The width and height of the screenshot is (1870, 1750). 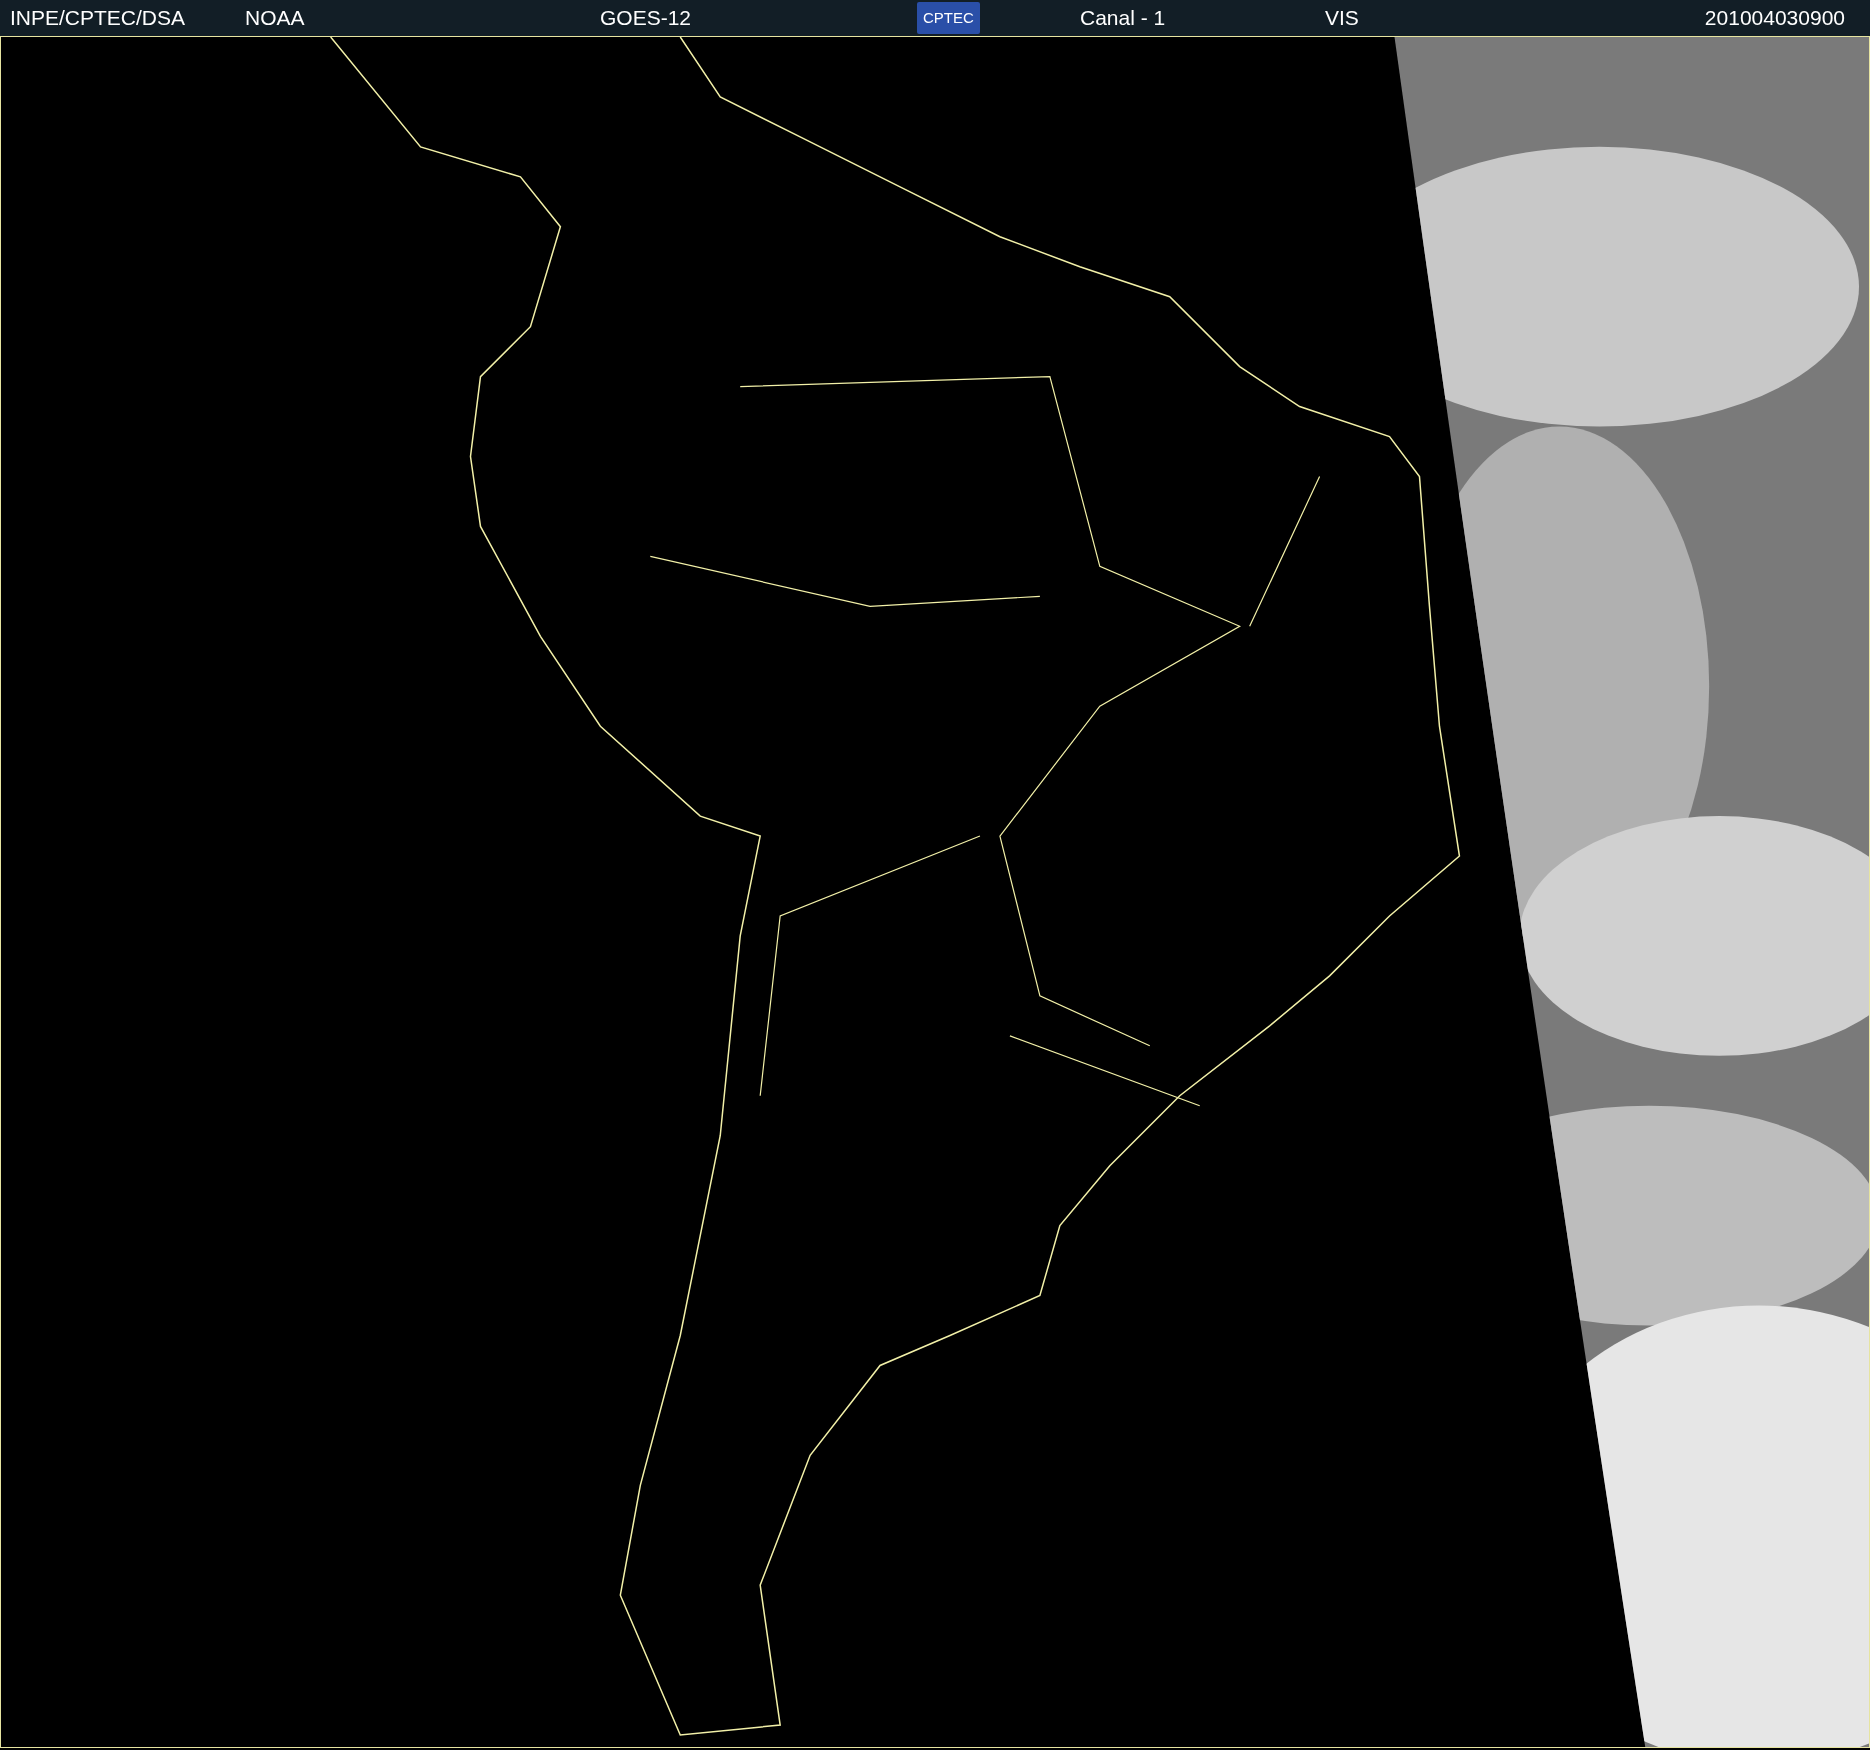 I want to click on header-label: Canal - 1, so click(x=1123, y=18).